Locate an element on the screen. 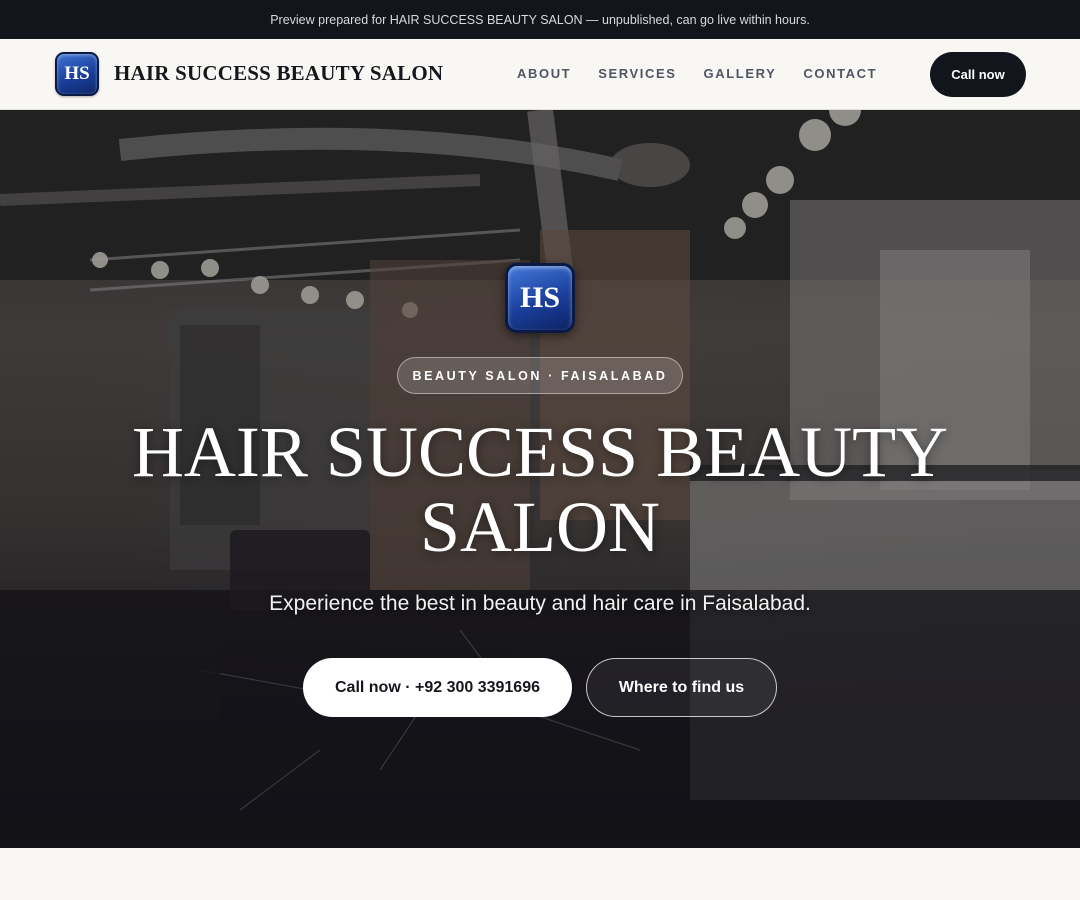  hero-directions-button: Where to find us is located at coordinates (681, 687).